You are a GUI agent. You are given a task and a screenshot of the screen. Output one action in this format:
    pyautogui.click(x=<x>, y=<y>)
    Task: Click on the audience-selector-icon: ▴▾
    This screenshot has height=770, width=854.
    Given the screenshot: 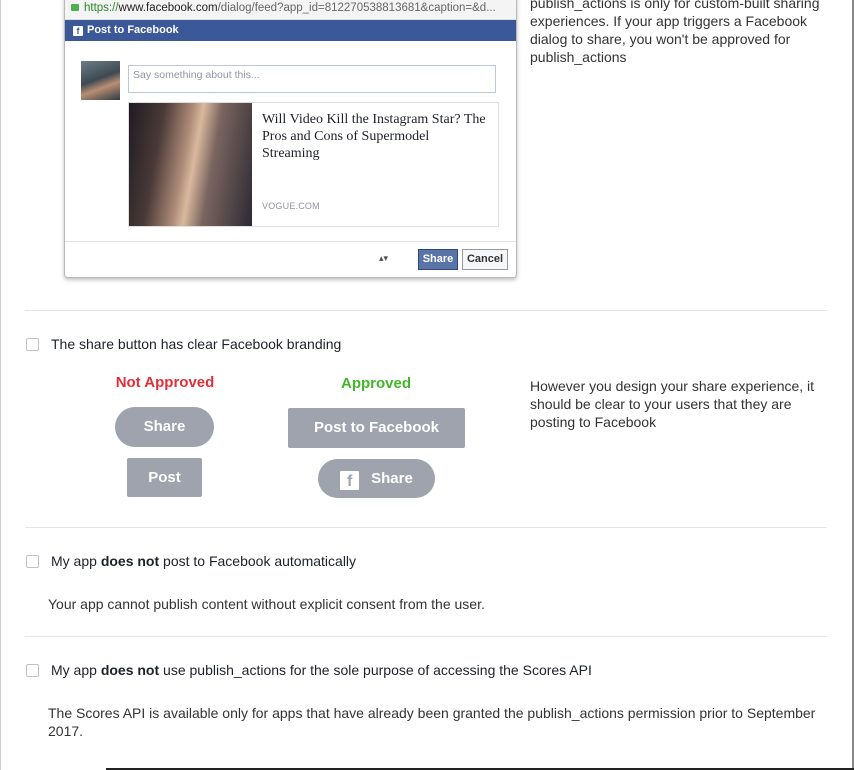 What is the action you would take?
    pyautogui.click(x=383, y=258)
    